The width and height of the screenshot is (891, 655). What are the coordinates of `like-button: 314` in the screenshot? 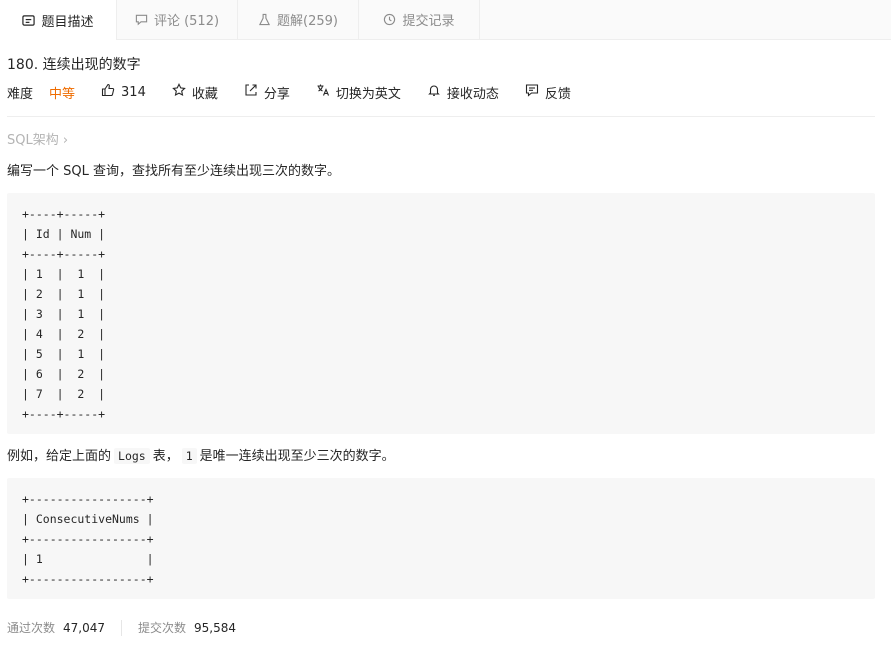 It's located at (123, 92).